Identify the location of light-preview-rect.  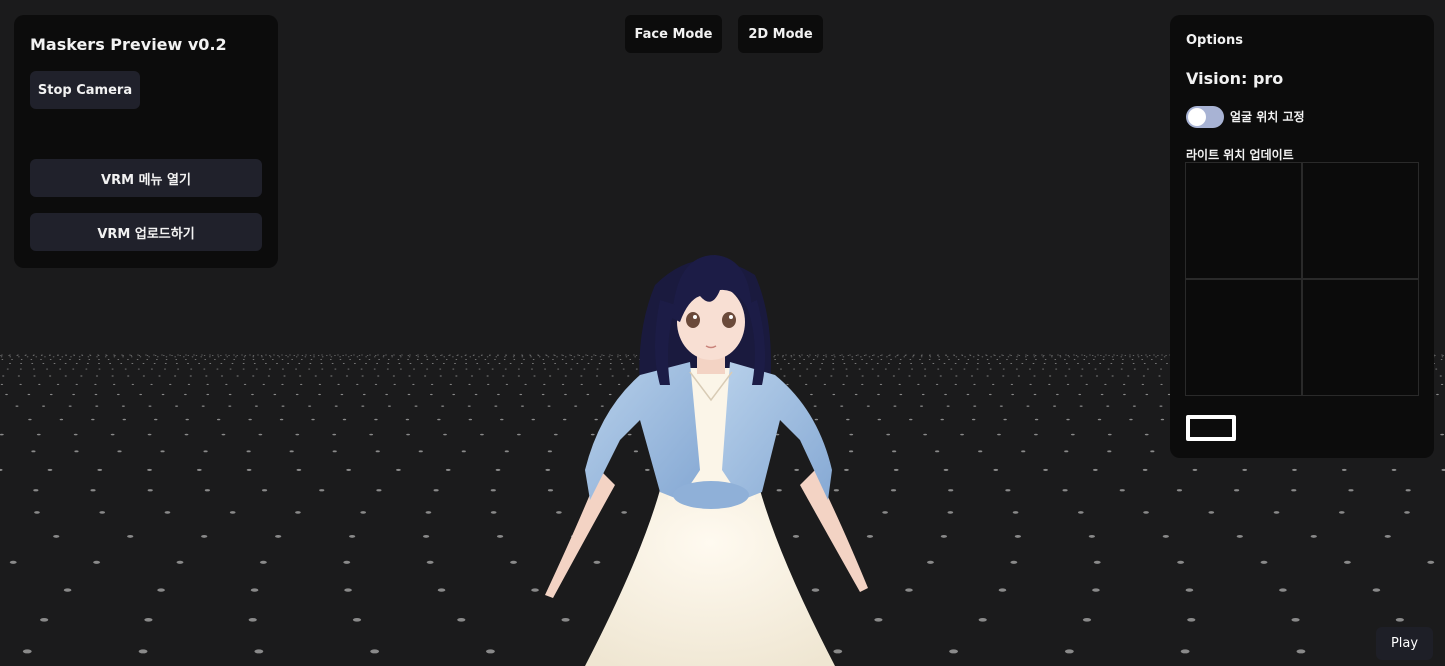
(1211, 428).